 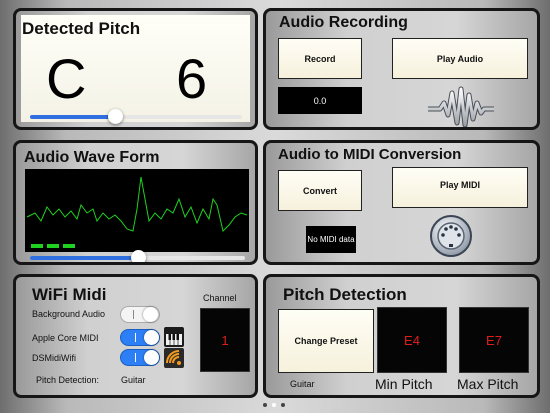 I want to click on panel-title: WiFi Midi, so click(x=69, y=294).